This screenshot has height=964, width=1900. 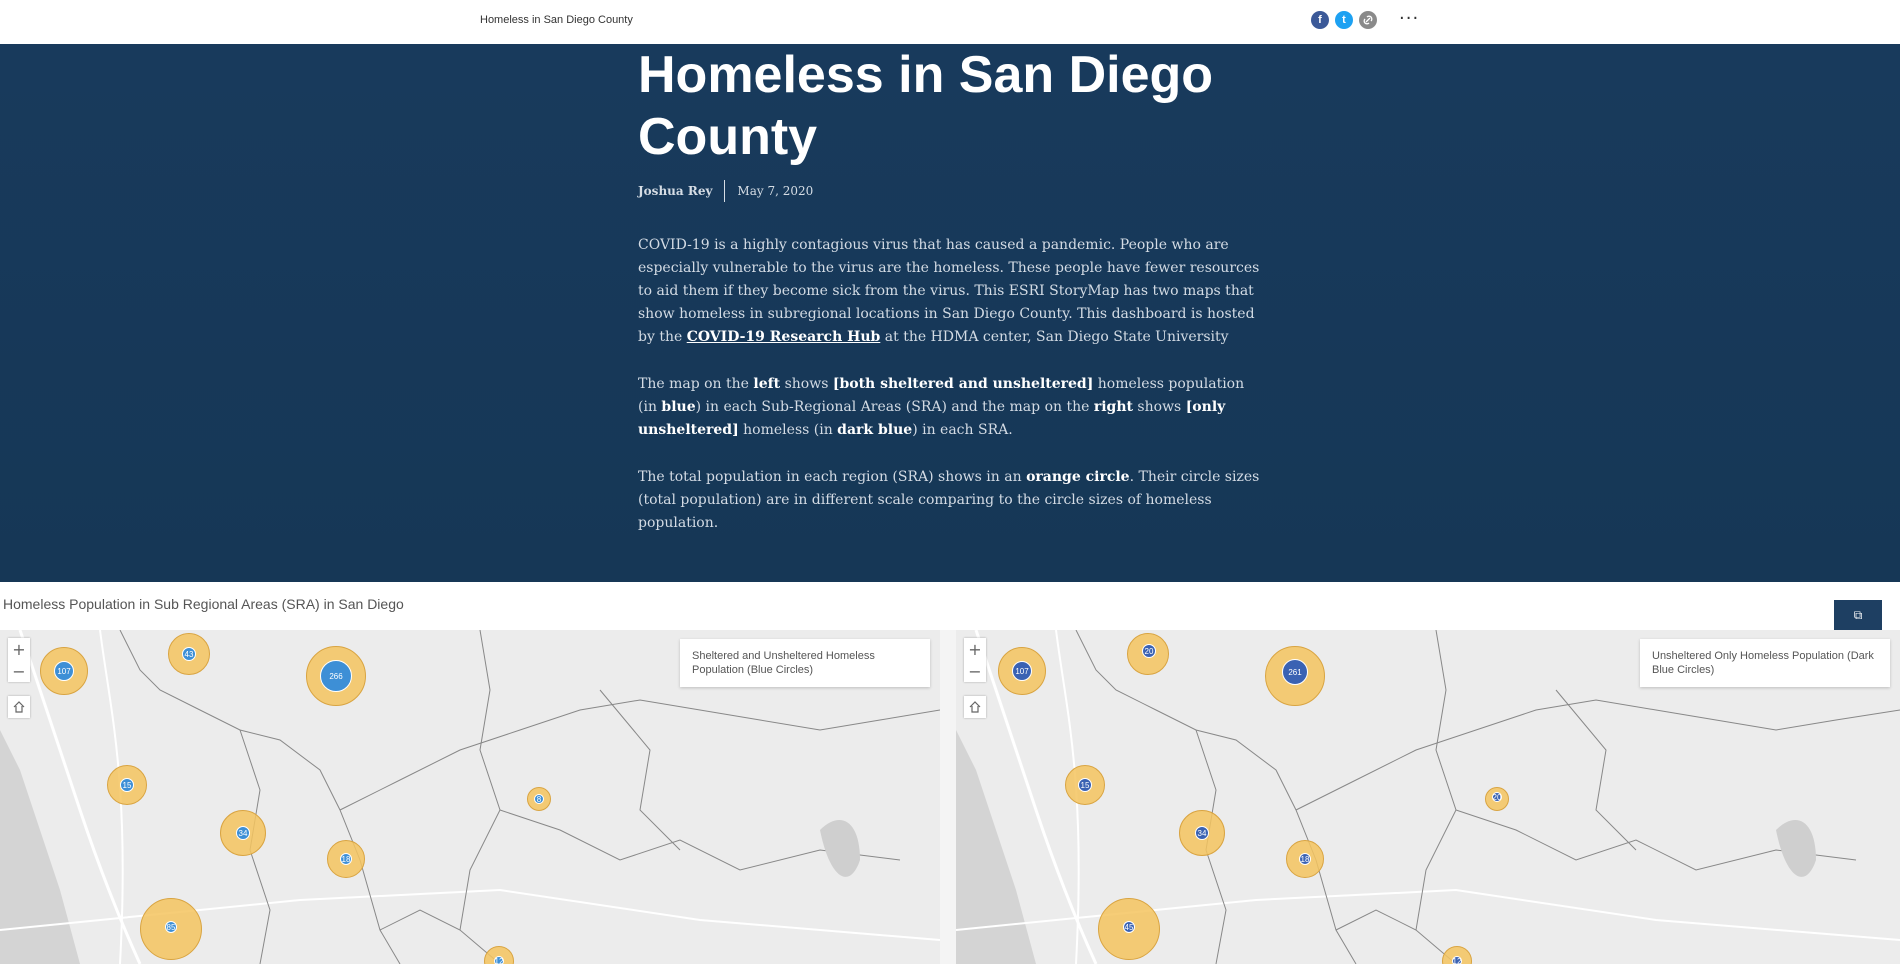 What do you see at coordinates (1320, 20) in the screenshot?
I see `facebook-share-icon: f` at bounding box center [1320, 20].